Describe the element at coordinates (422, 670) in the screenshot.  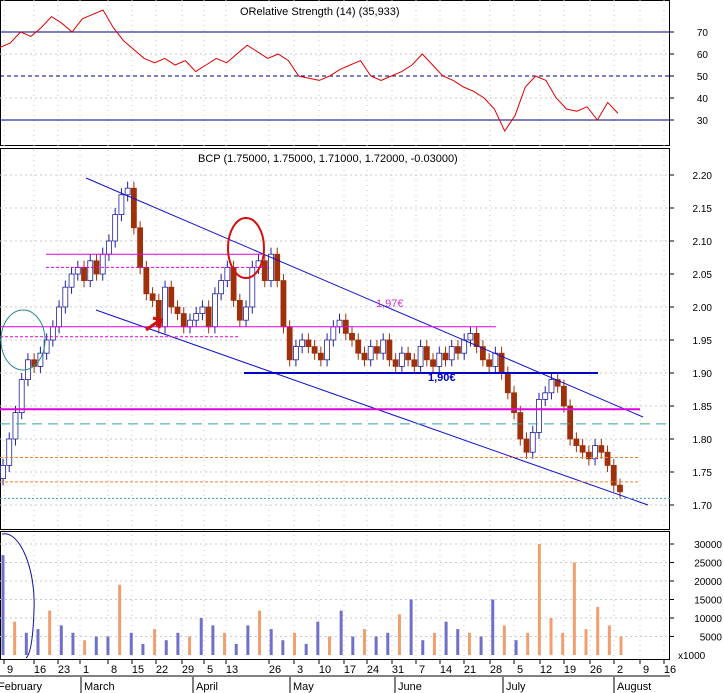
I see `x-day-label: 7` at that location.